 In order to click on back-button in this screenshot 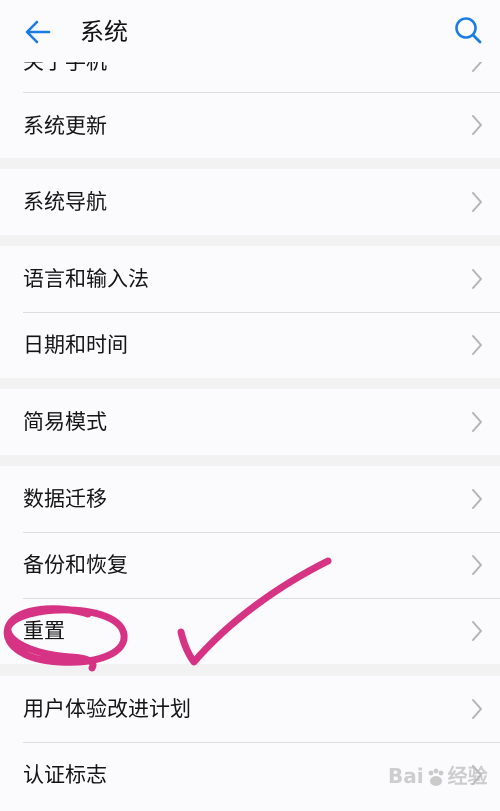, I will do `click(38, 32)`.